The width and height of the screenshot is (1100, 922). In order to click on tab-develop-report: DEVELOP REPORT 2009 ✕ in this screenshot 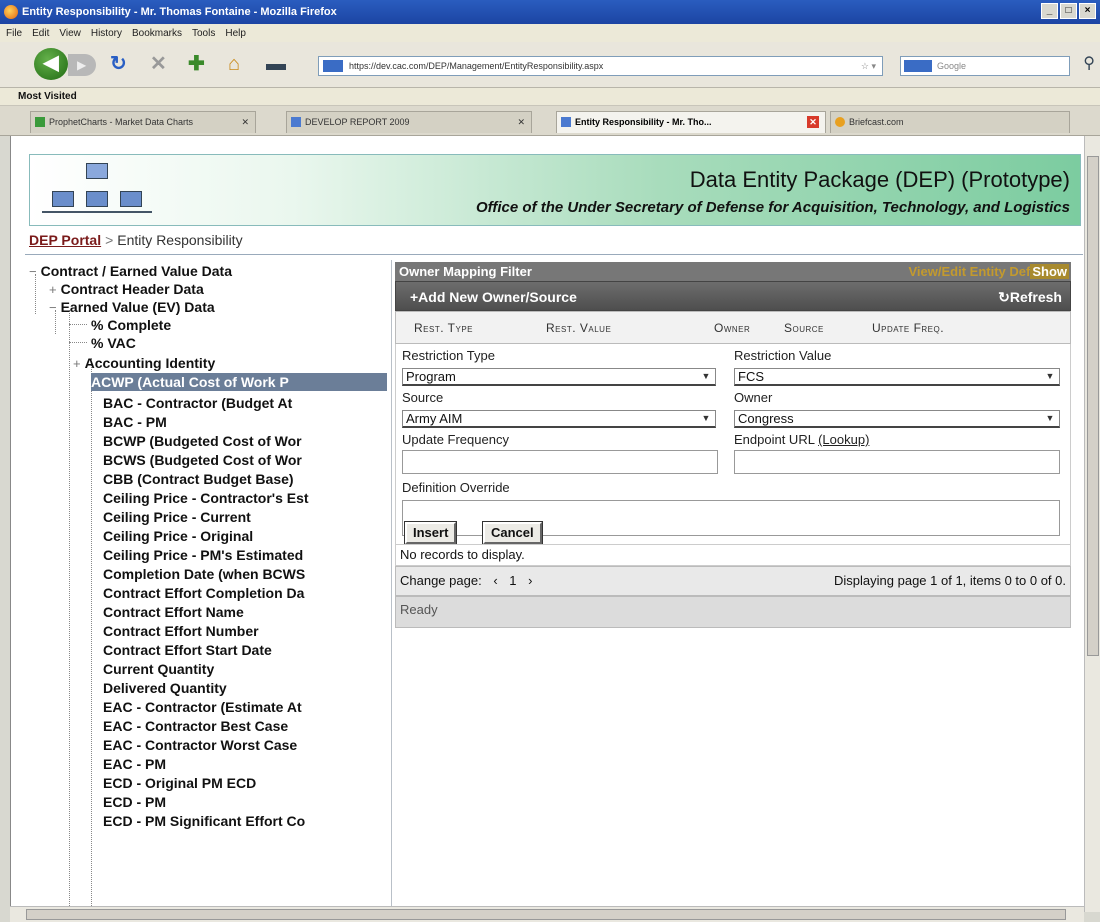, I will do `click(409, 122)`.